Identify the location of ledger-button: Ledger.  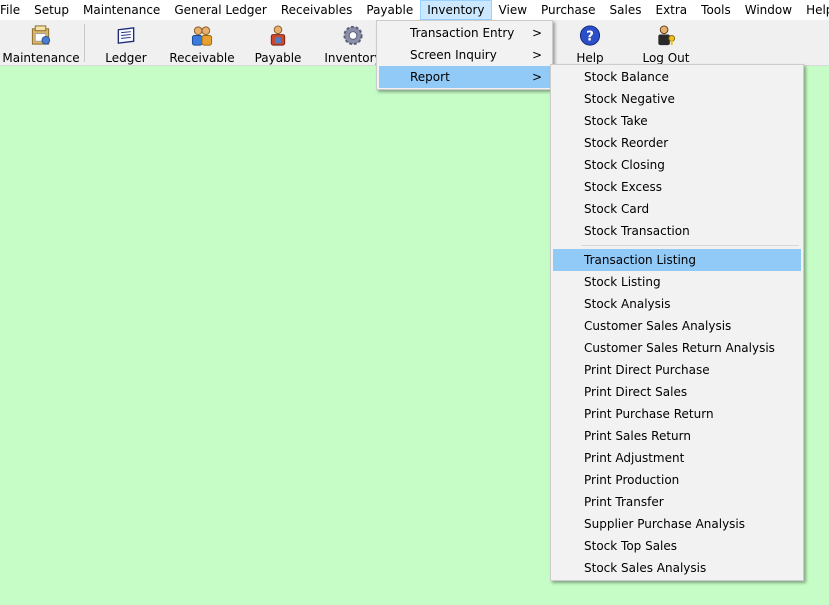
(126, 43).